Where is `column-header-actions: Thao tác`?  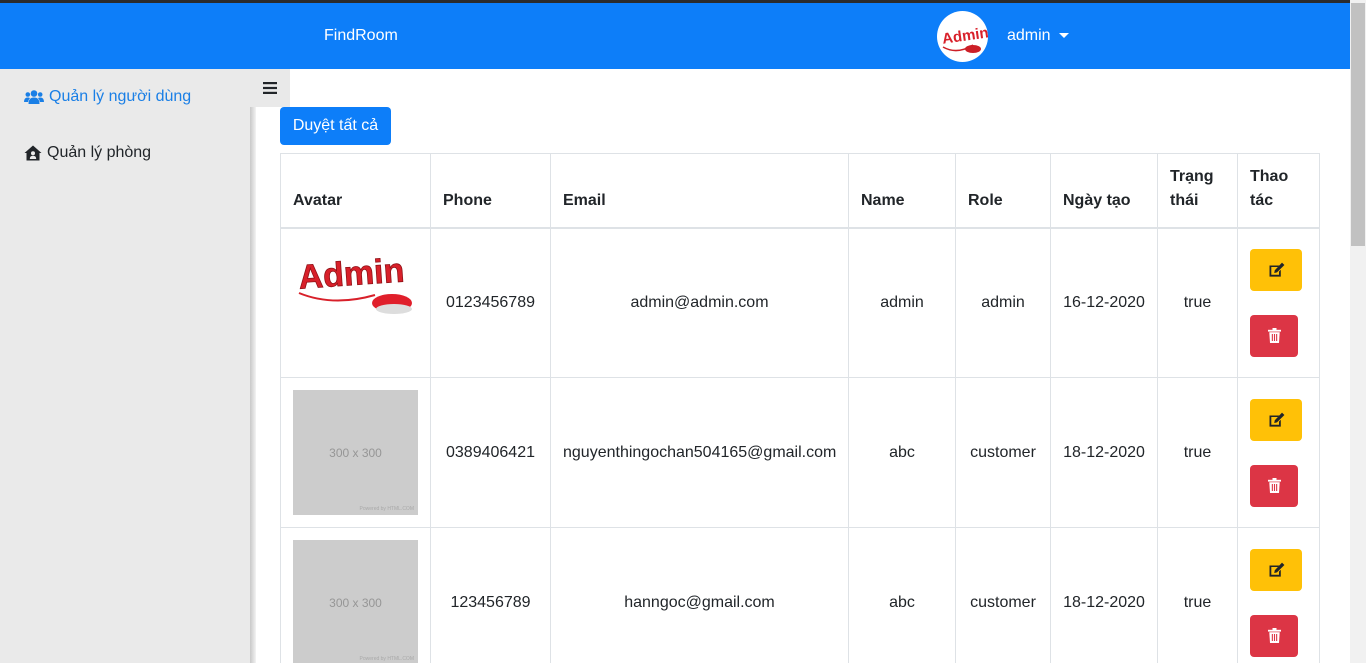
column-header-actions: Thao tác is located at coordinates (1278, 191).